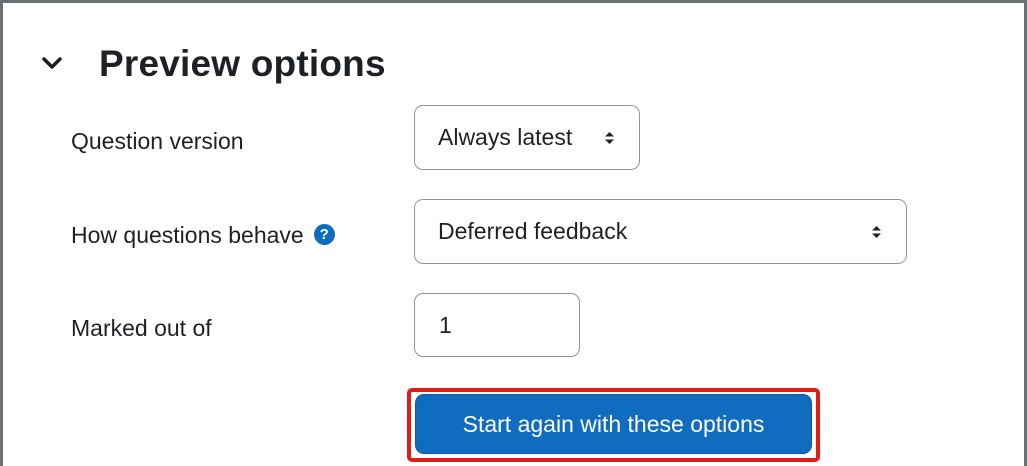  What do you see at coordinates (497, 325) in the screenshot?
I see `marked-out-of-input: 1` at bounding box center [497, 325].